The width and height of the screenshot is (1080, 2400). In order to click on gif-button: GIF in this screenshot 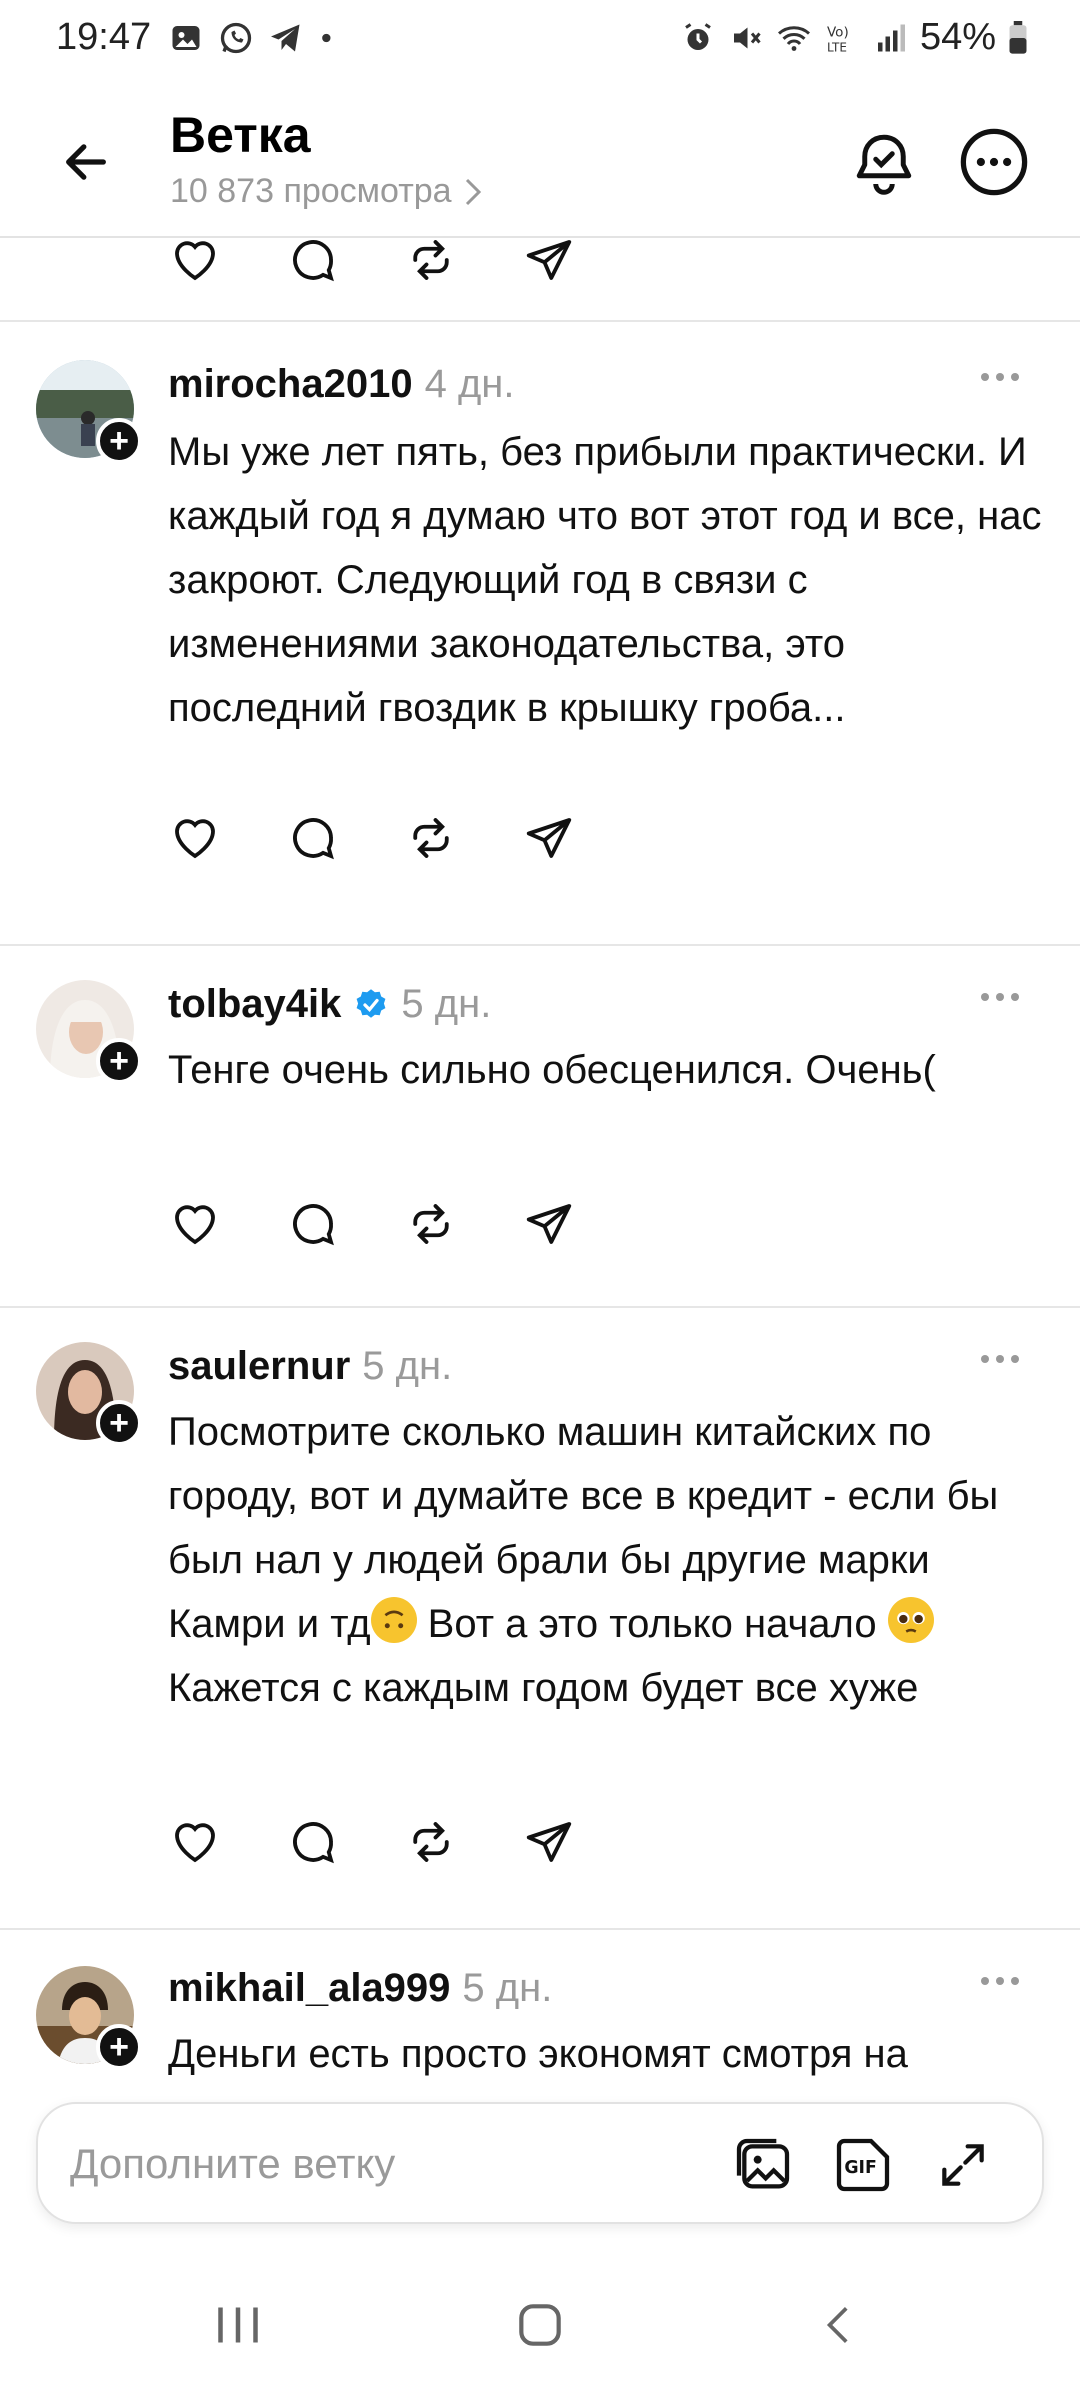, I will do `click(863, 2165)`.